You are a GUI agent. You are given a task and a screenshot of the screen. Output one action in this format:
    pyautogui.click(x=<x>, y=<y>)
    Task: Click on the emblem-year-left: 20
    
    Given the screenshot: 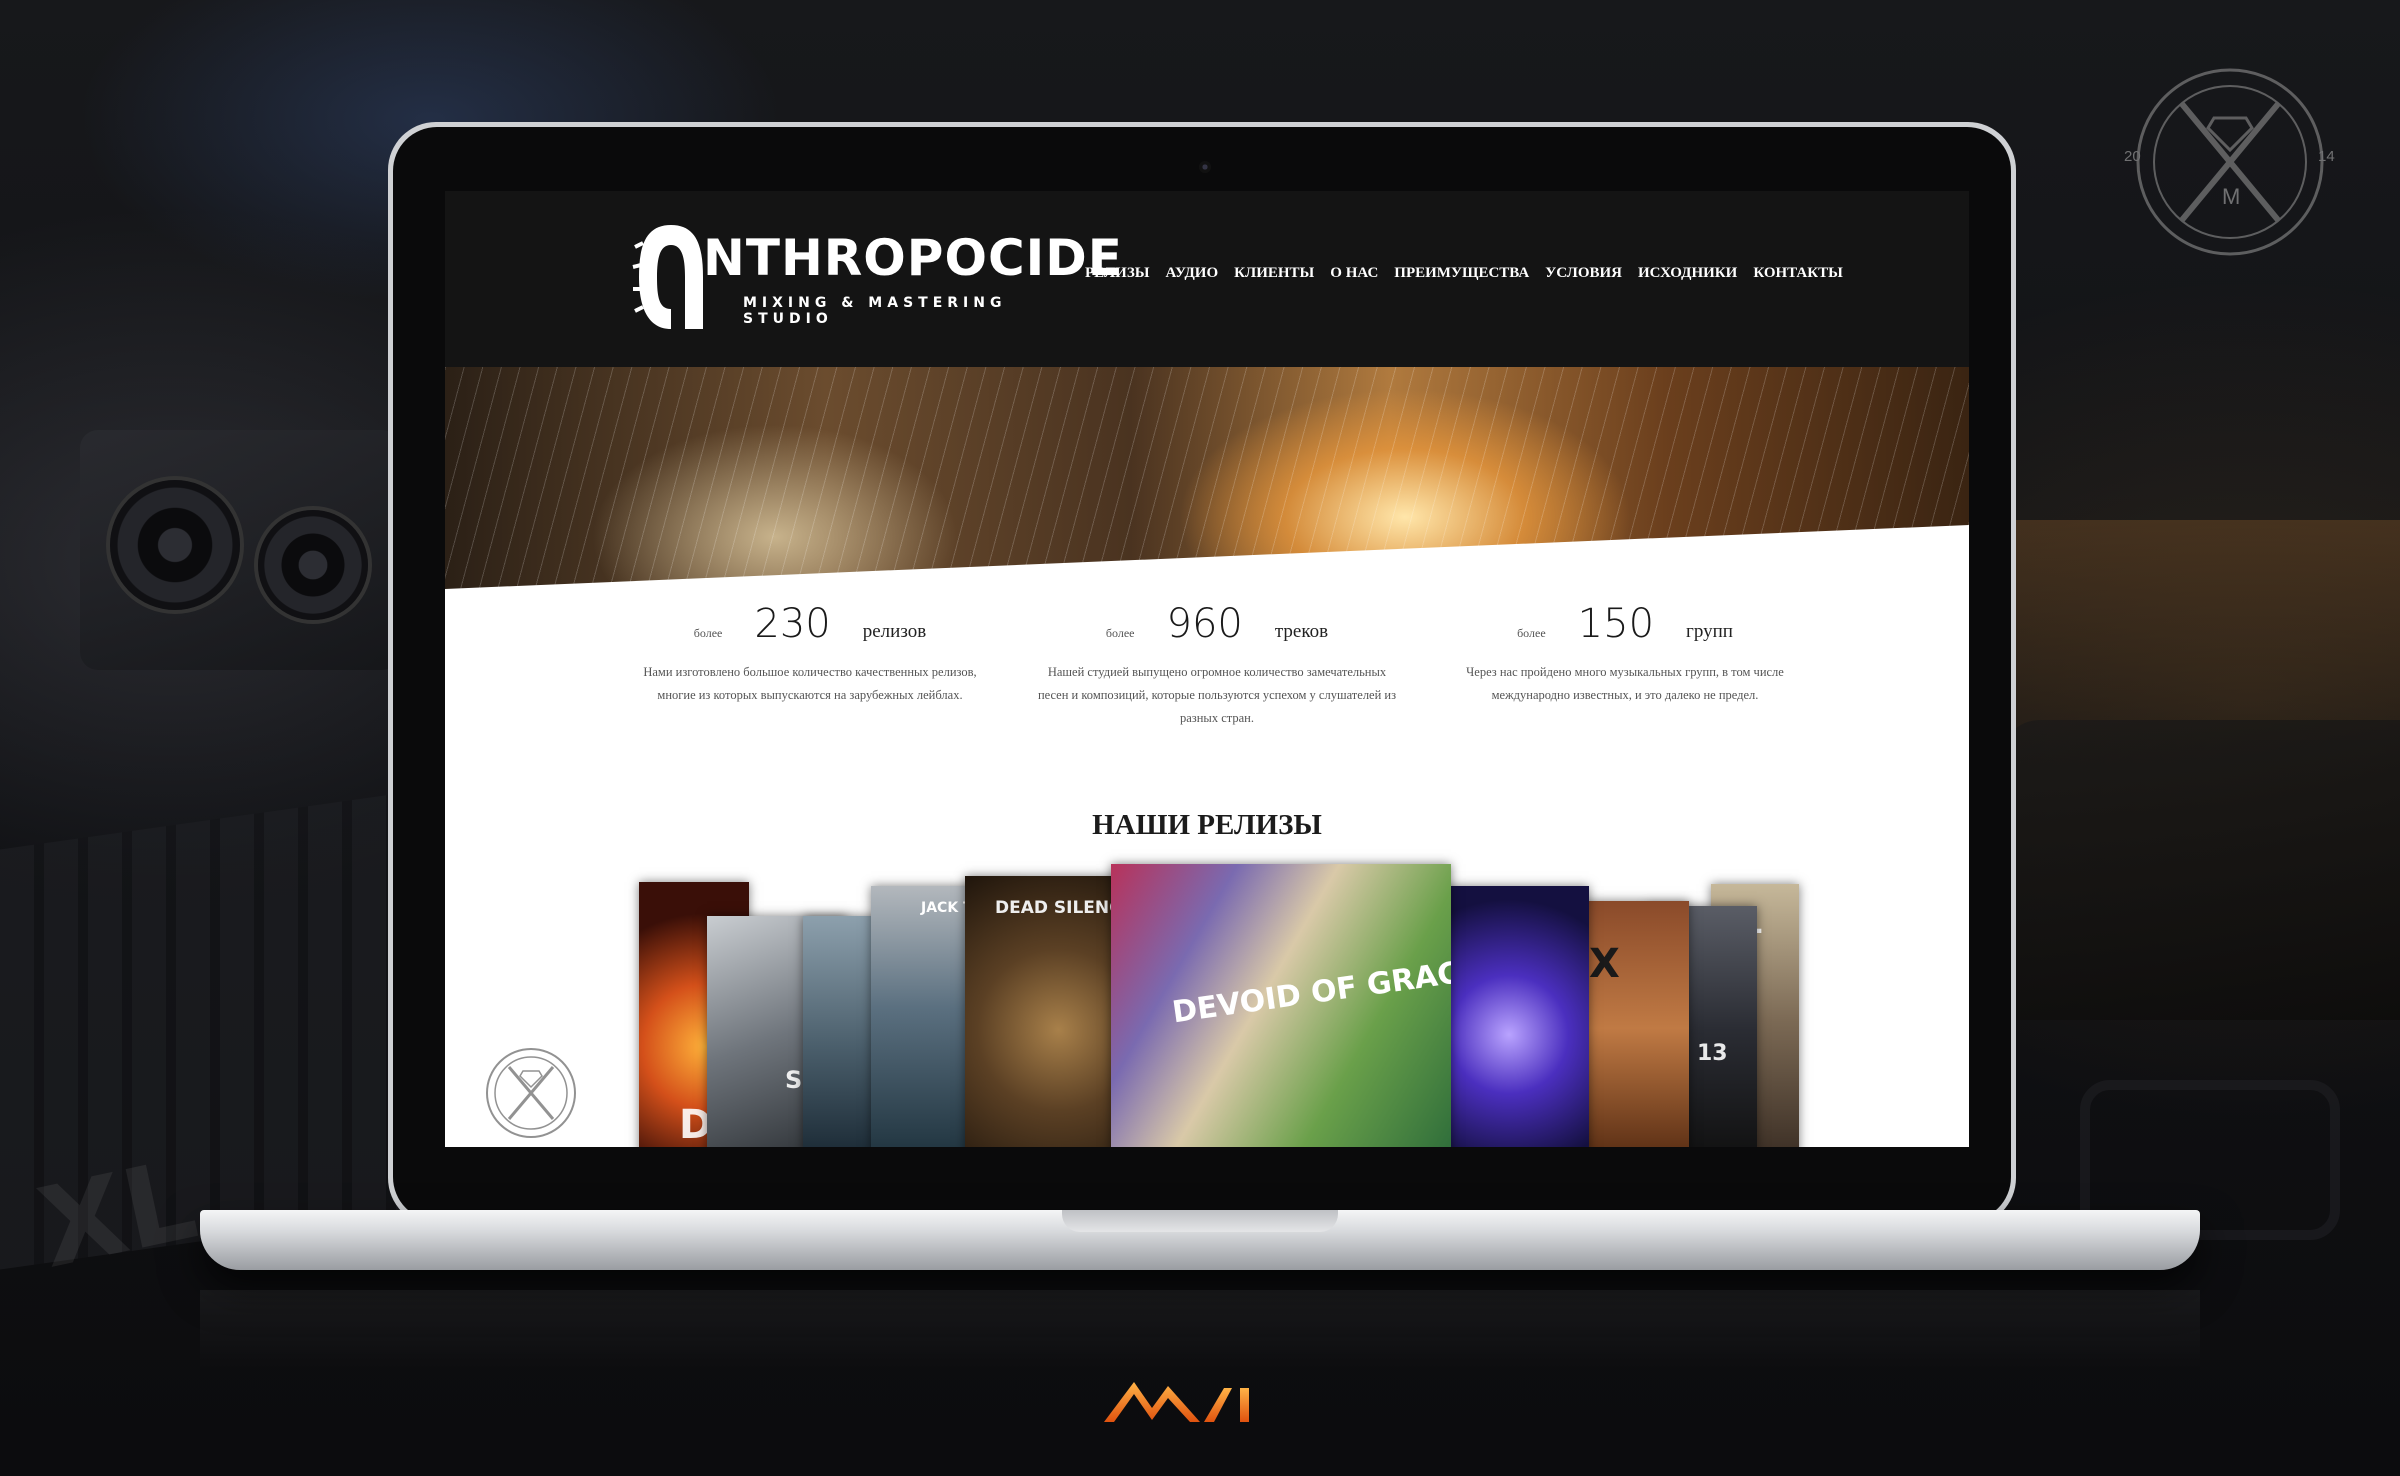 What is the action you would take?
    pyautogui.click(x=2132, y=156)
    